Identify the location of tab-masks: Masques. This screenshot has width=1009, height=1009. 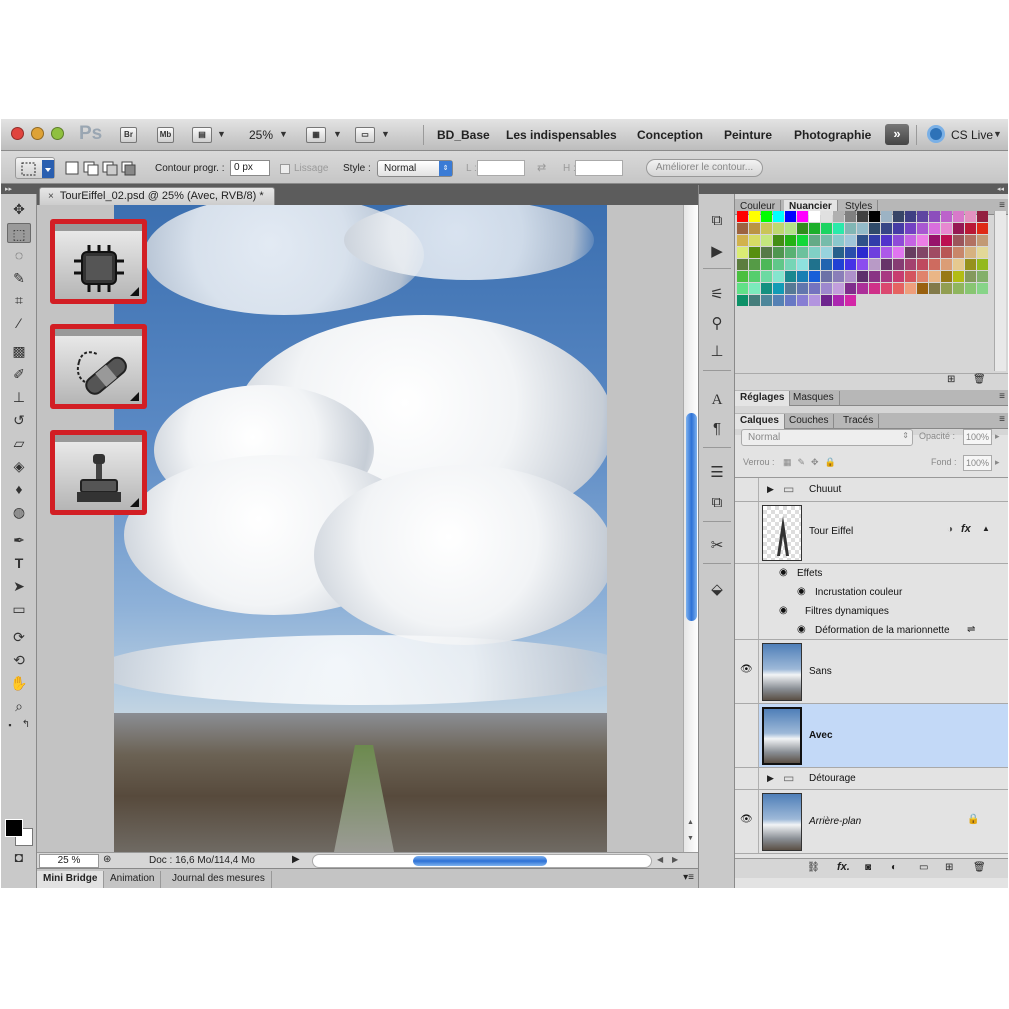
(814, 398).